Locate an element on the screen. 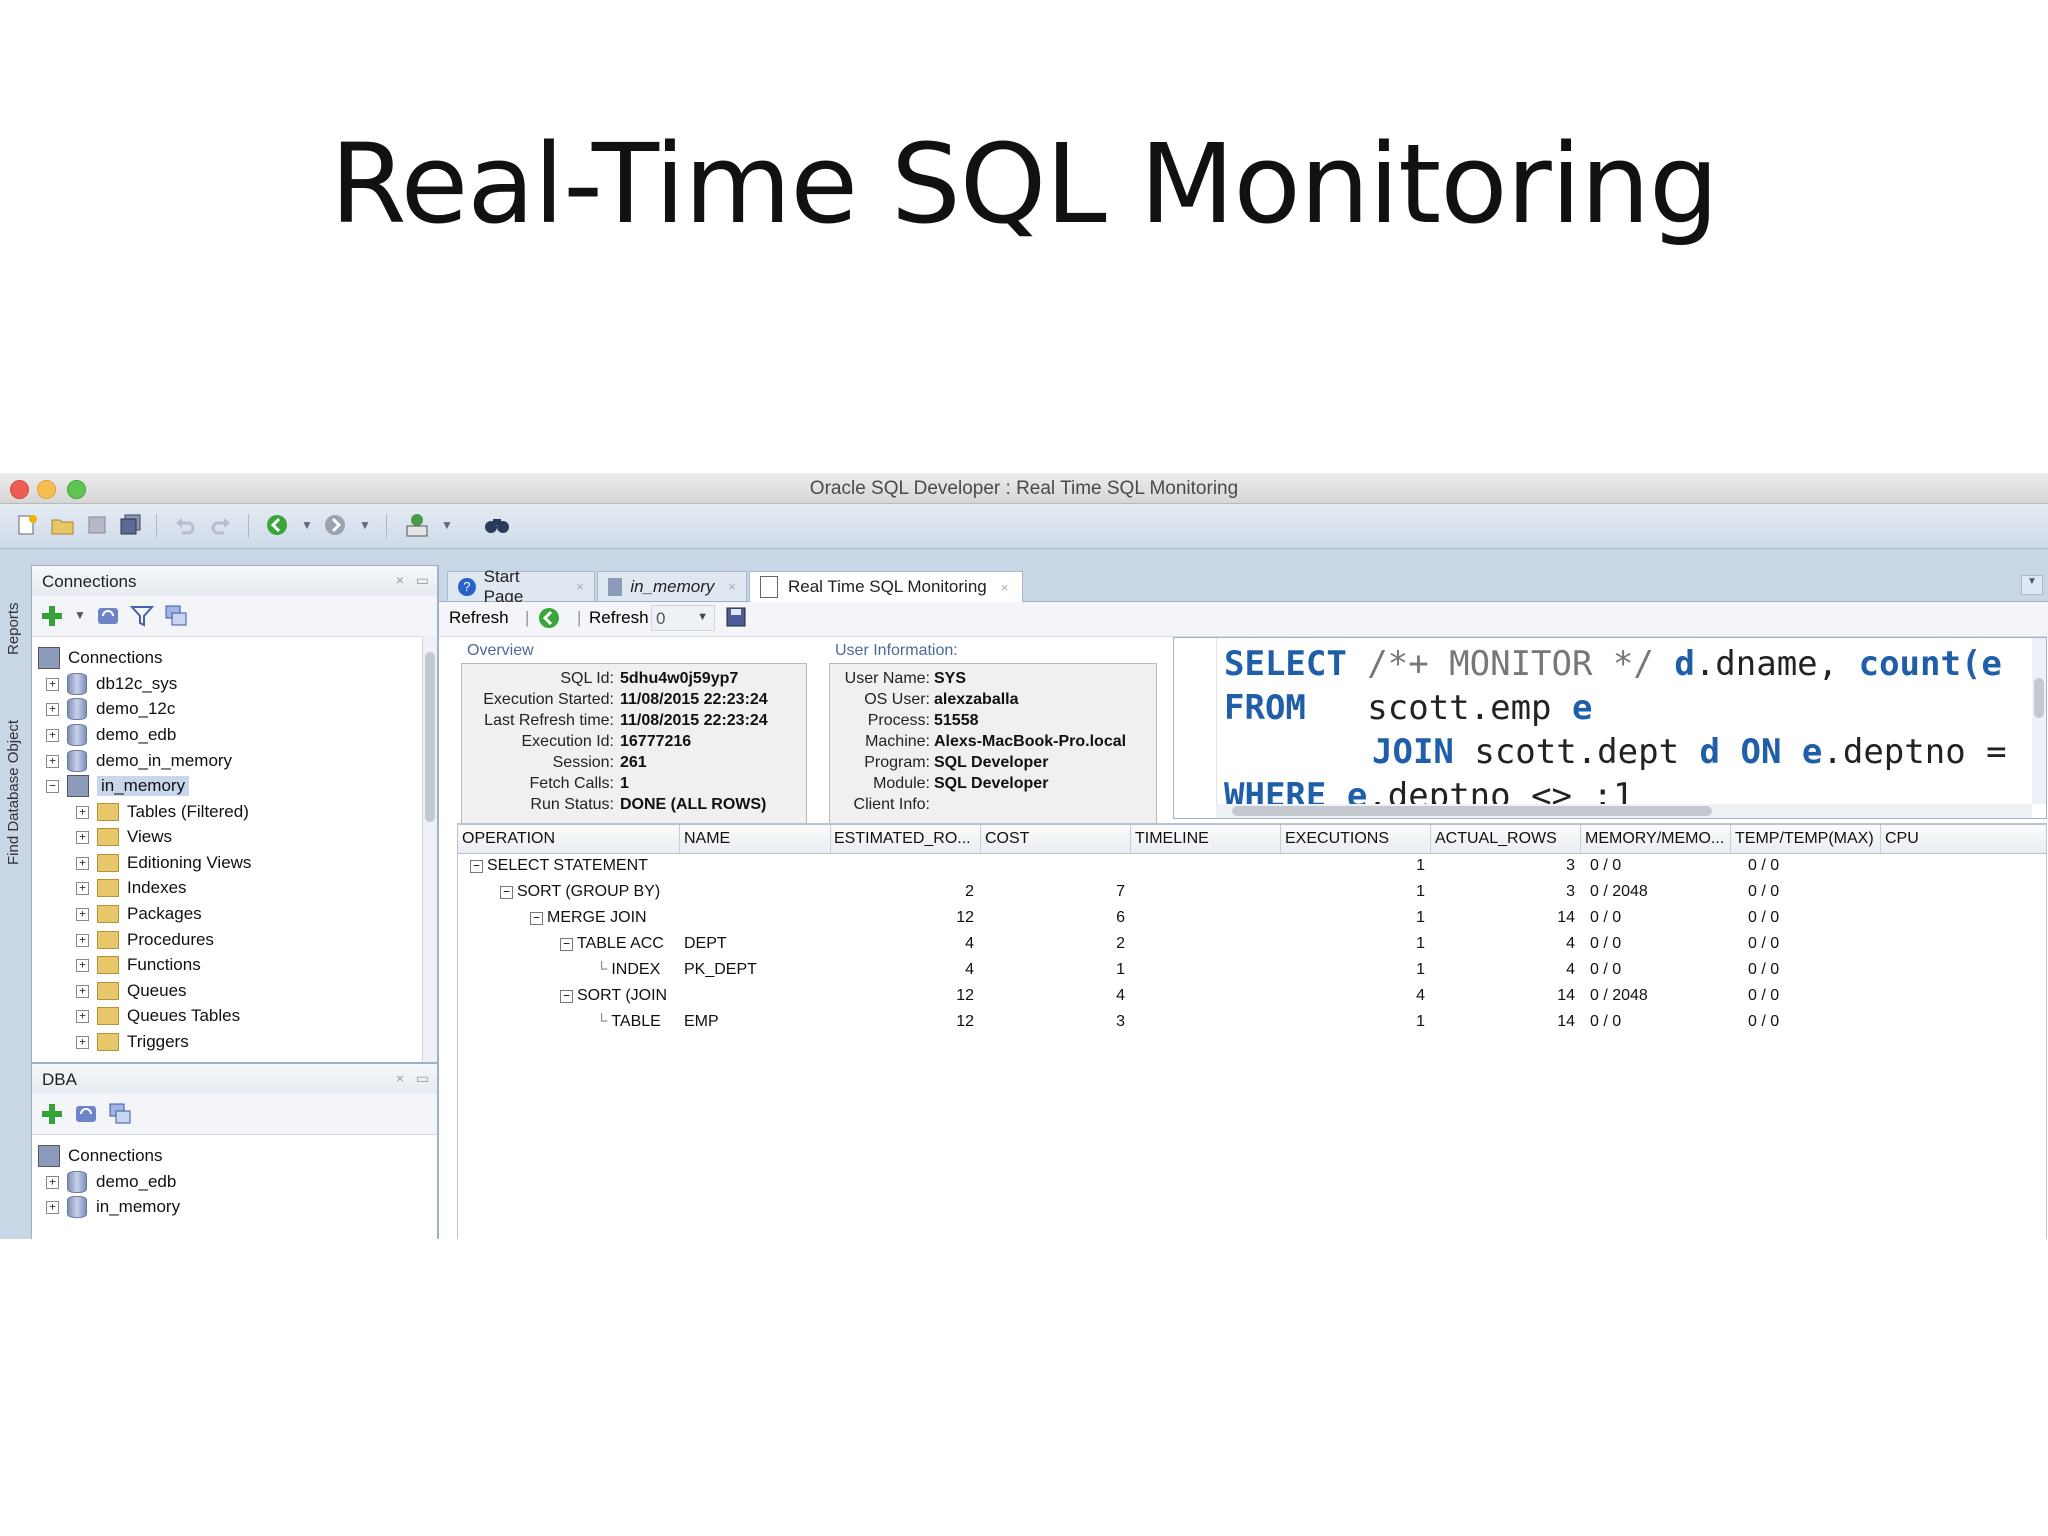  node-queues-tables: + Queues Tables is located at coordinates (158, 1016).